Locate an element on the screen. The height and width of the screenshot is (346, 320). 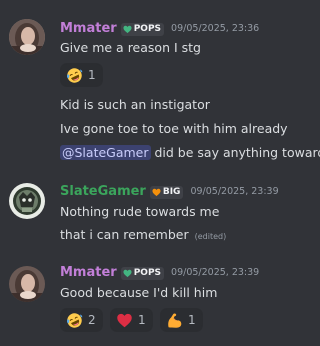
message-text-rest: did be say anything towards is located at coordinates (235, 152).